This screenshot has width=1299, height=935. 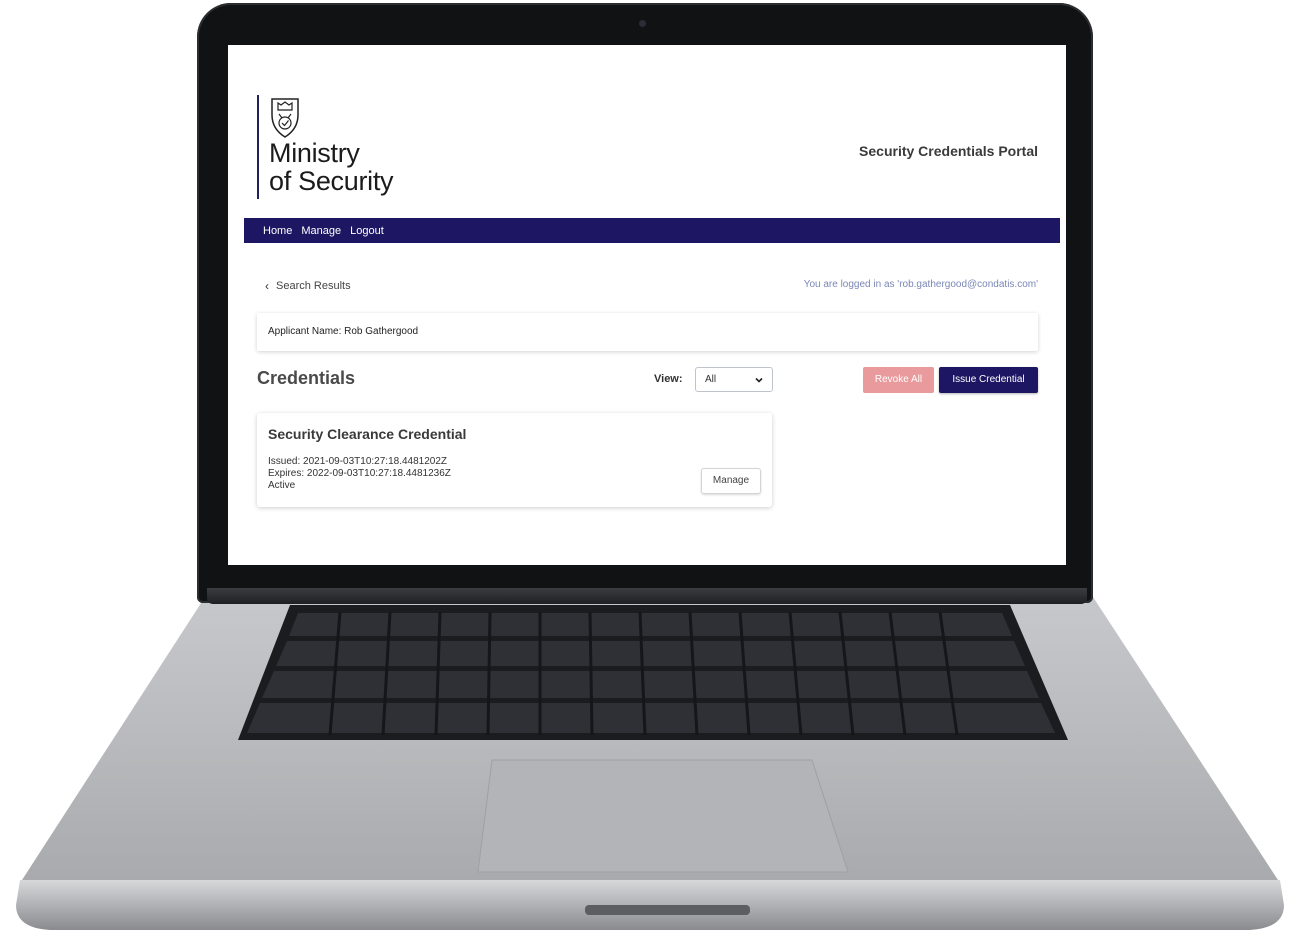 What do you see at coordinates (331, 167) in the screenshot?
I see `ministry-name: Ministry of Security` at bounding box center [331, 167].